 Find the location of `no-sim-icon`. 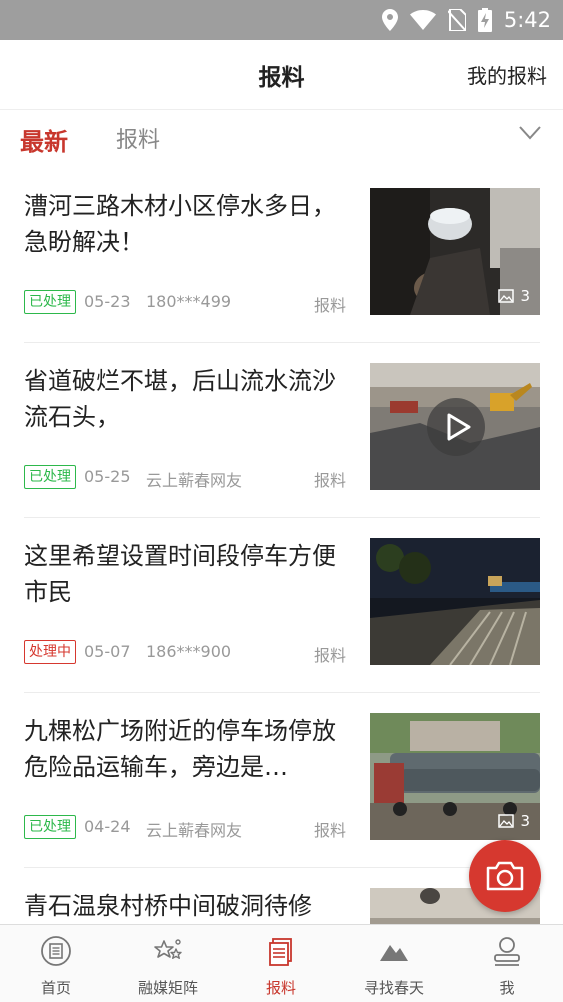

no-sim-icon is located at coordinates (456, 20).